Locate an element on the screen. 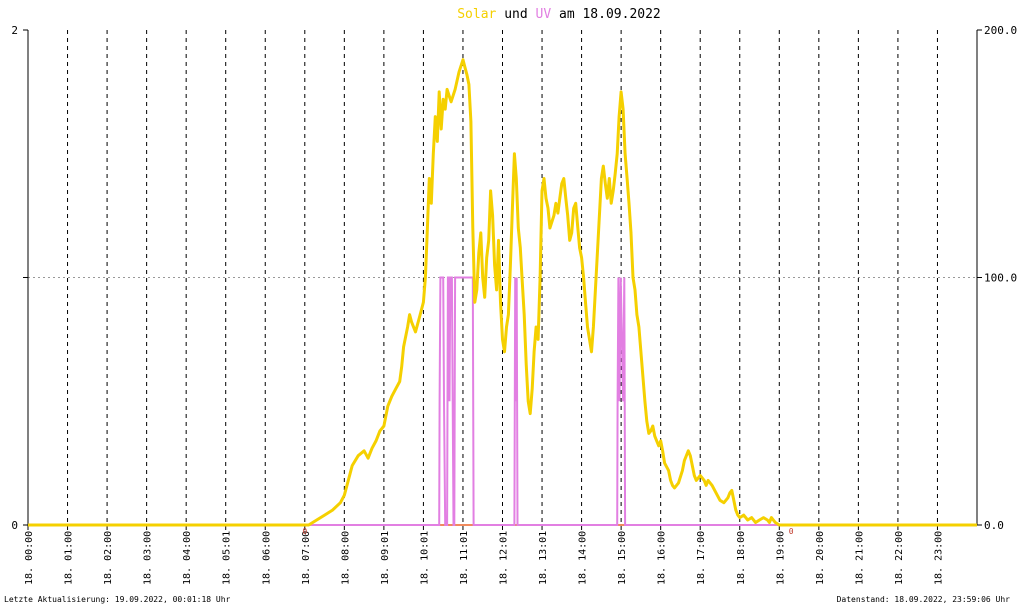 This screenshot has height=606, width=1020. title-date: am 18.09.2022 is located at coordinates (606, 14).